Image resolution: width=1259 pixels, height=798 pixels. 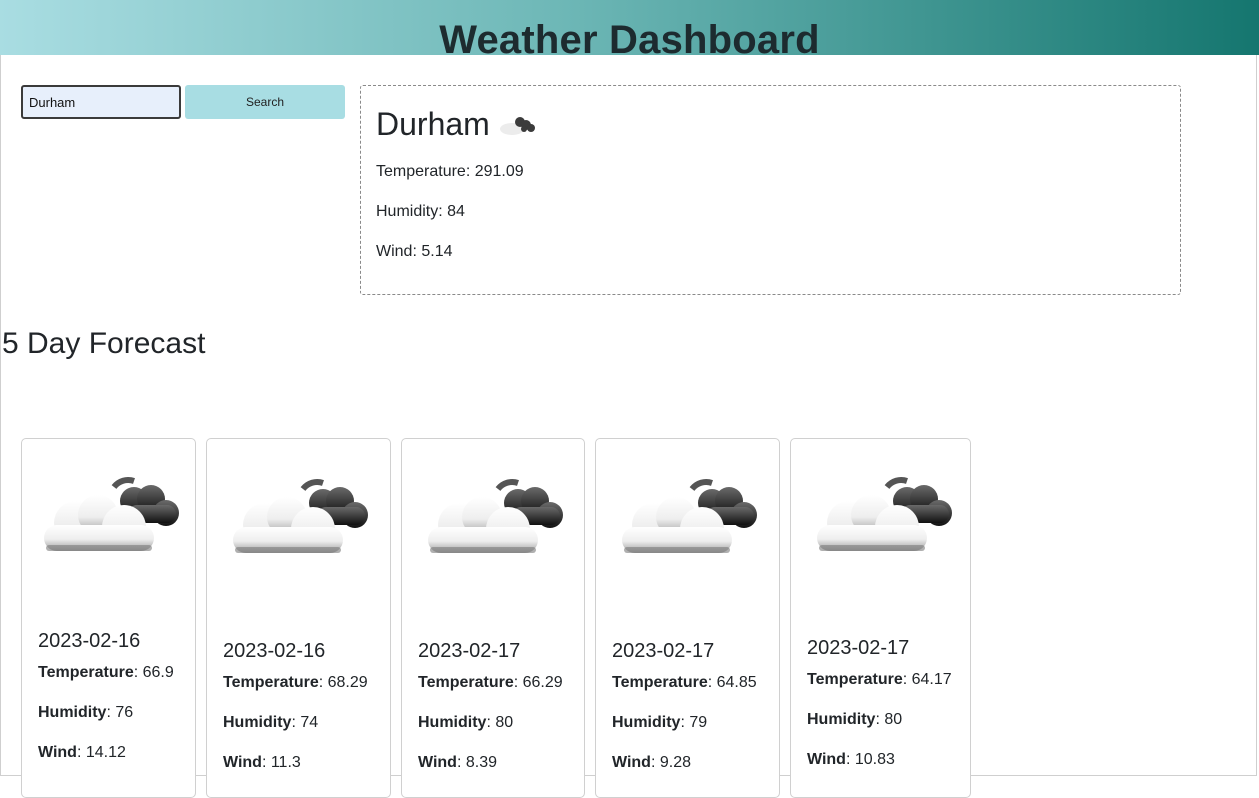 I want to click on forecast-wind: Wind: 11.3, so click(x=262, y=762).